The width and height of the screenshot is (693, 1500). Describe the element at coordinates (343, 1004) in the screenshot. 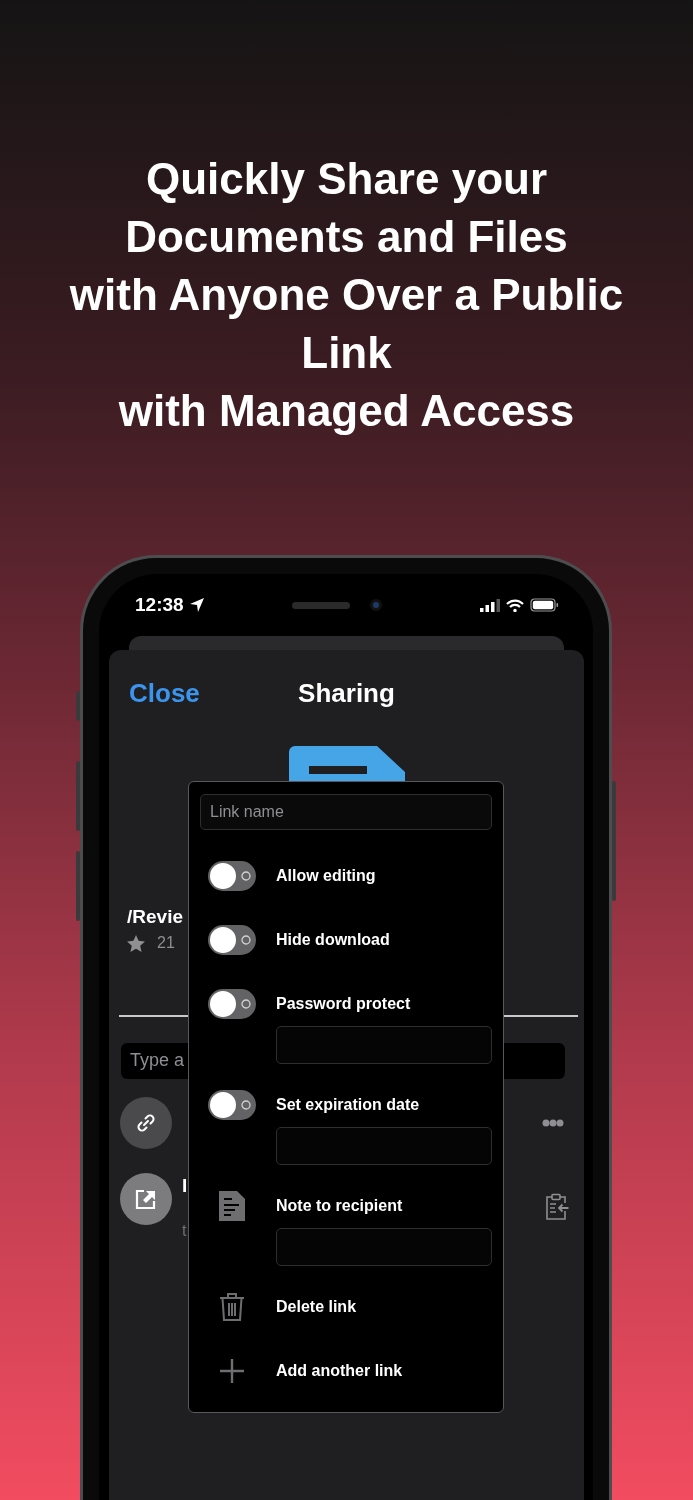

I see `option-label: Password protect` at that location.